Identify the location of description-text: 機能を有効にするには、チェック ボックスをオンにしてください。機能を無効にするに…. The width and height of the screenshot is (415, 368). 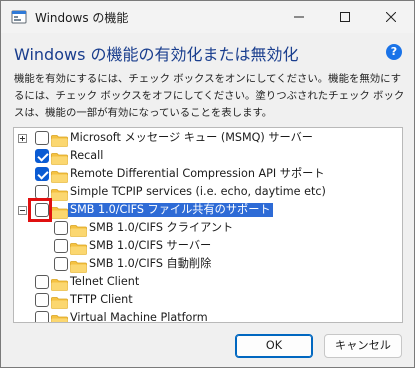
(209, 96).